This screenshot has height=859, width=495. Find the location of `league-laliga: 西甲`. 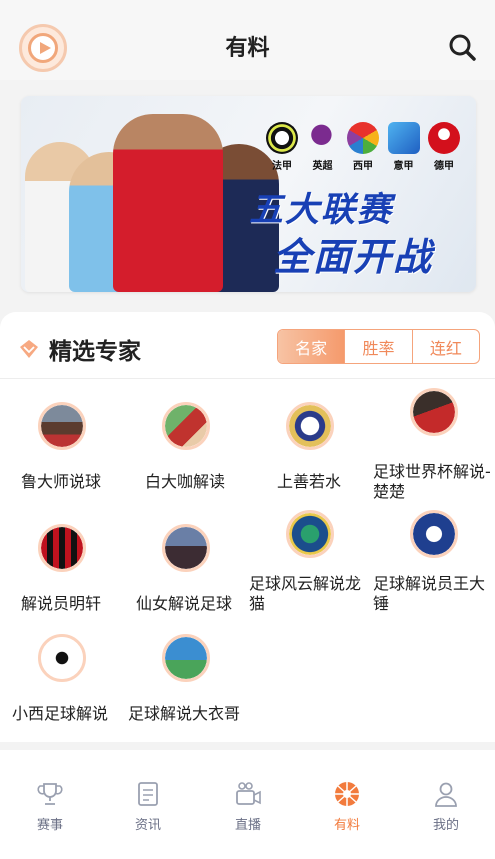

league-laliga: 西甲 is located at coordinates (363, 147).